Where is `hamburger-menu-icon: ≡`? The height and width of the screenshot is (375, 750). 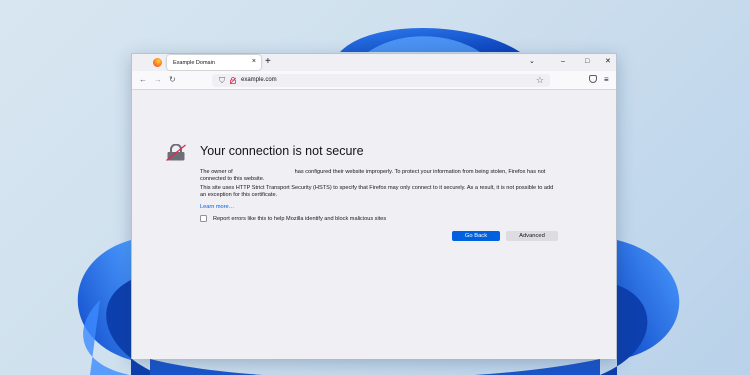 hamburger-menu-icon: ≡ is located at coordinates (606, 80).